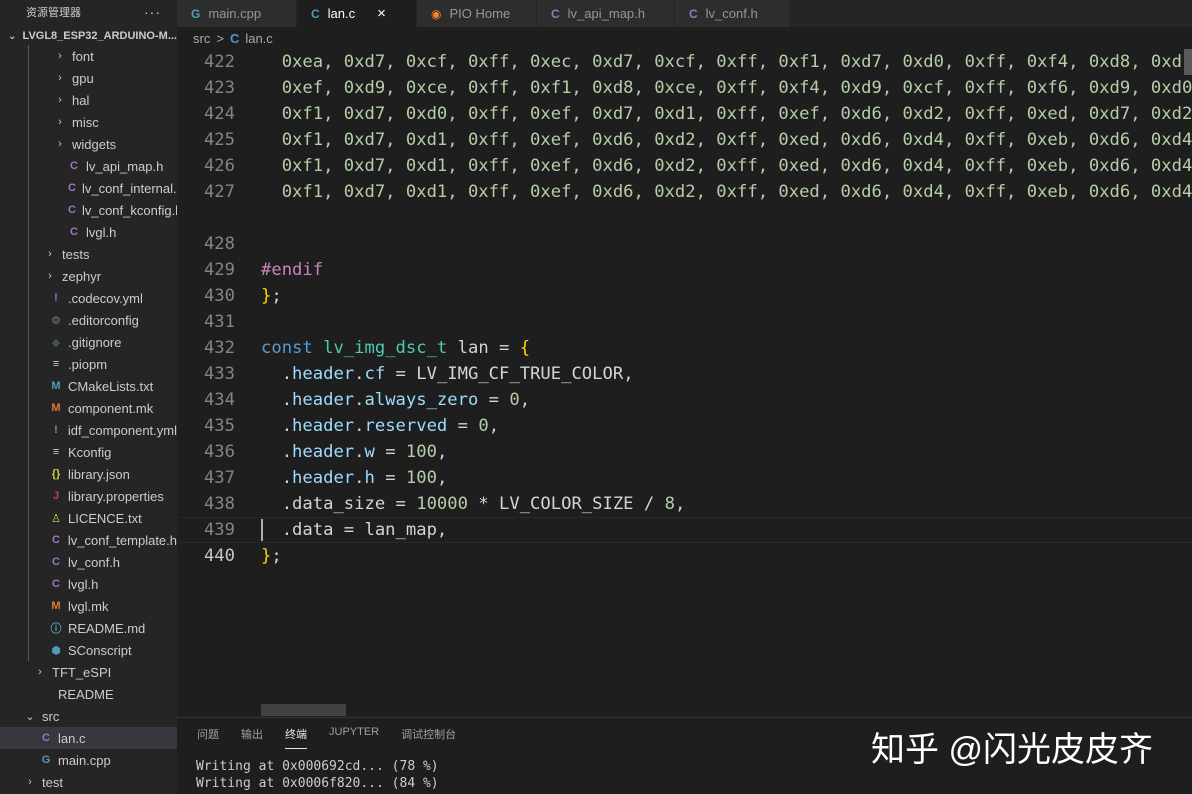 This screenshot has width=1192, height=794. I want to click on tree-item: ⌄ src, so click(88, 716).